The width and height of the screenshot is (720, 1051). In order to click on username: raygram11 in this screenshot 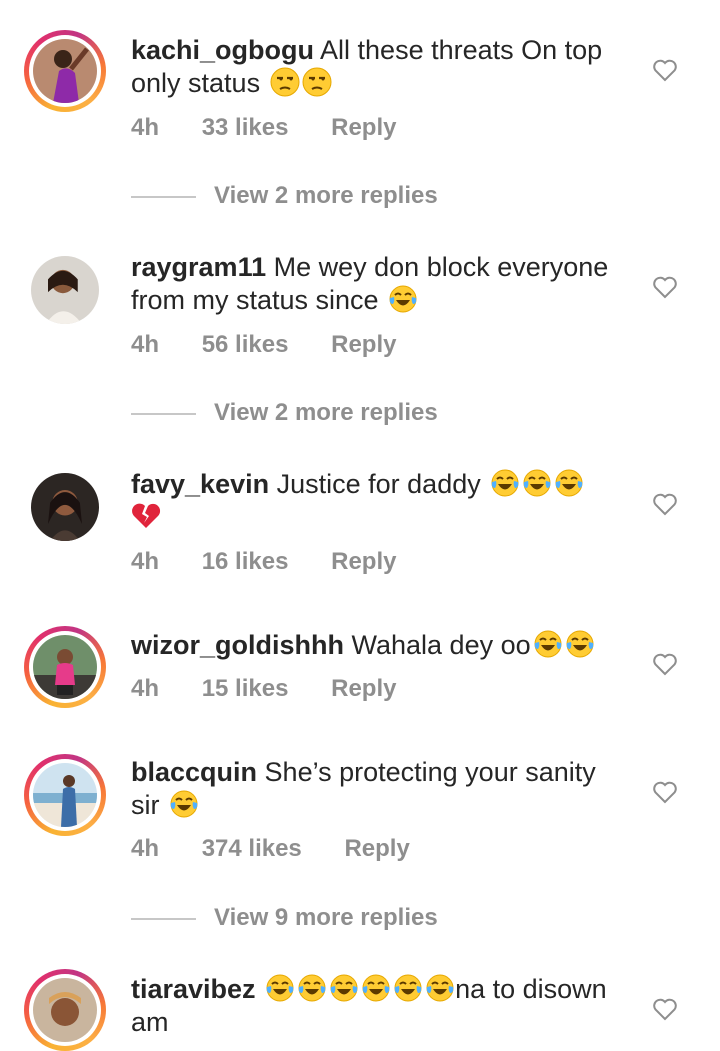, I will do `click(198, 267)`.